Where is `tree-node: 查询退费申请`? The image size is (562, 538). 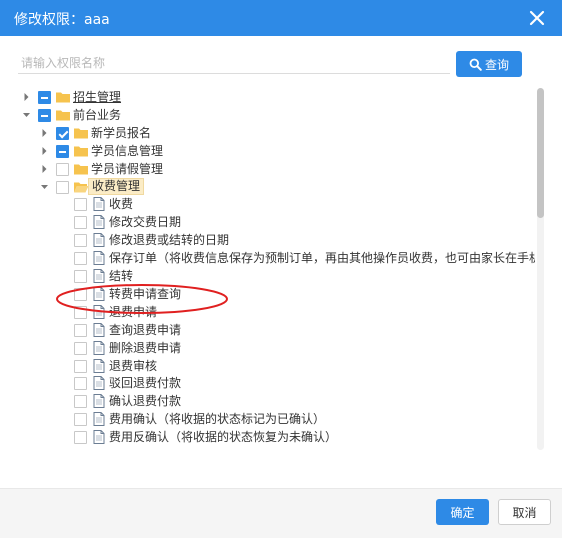
tree-node: 查询退费申请 is located at coordinates (277, 330).